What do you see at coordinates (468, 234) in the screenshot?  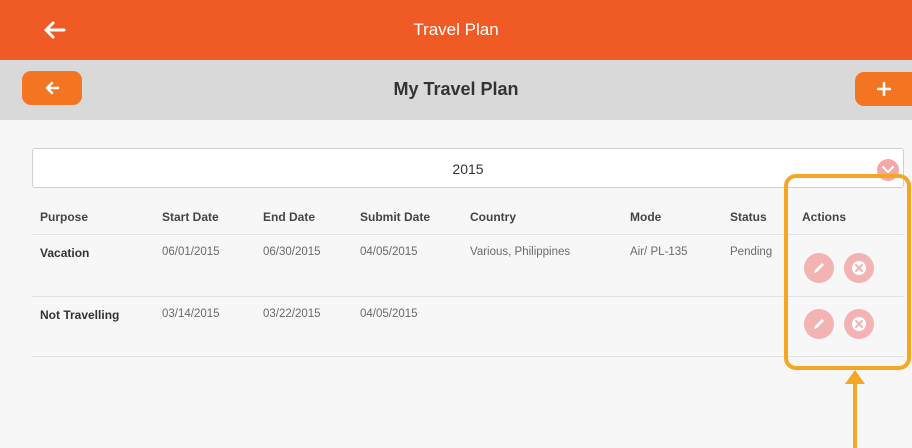 I see `header-divider` at bounding box center [468, 234].